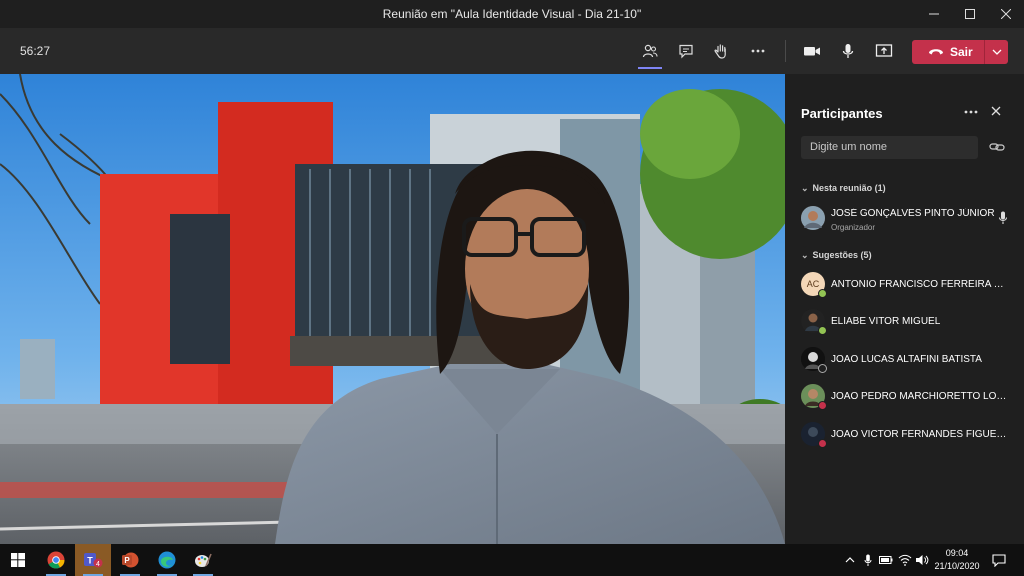  I want to click on maximize-icon, so click(970, 14).